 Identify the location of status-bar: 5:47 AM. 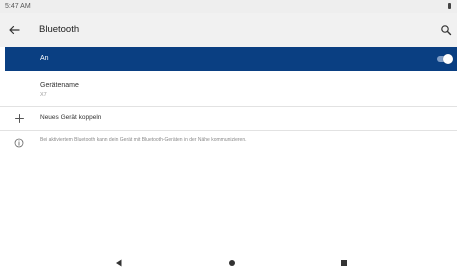
(228, 6).